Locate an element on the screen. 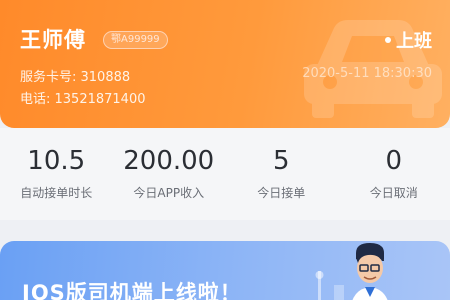  timestamp: 2020-5-11 18:30:30 is located at coordinates (367, 73).